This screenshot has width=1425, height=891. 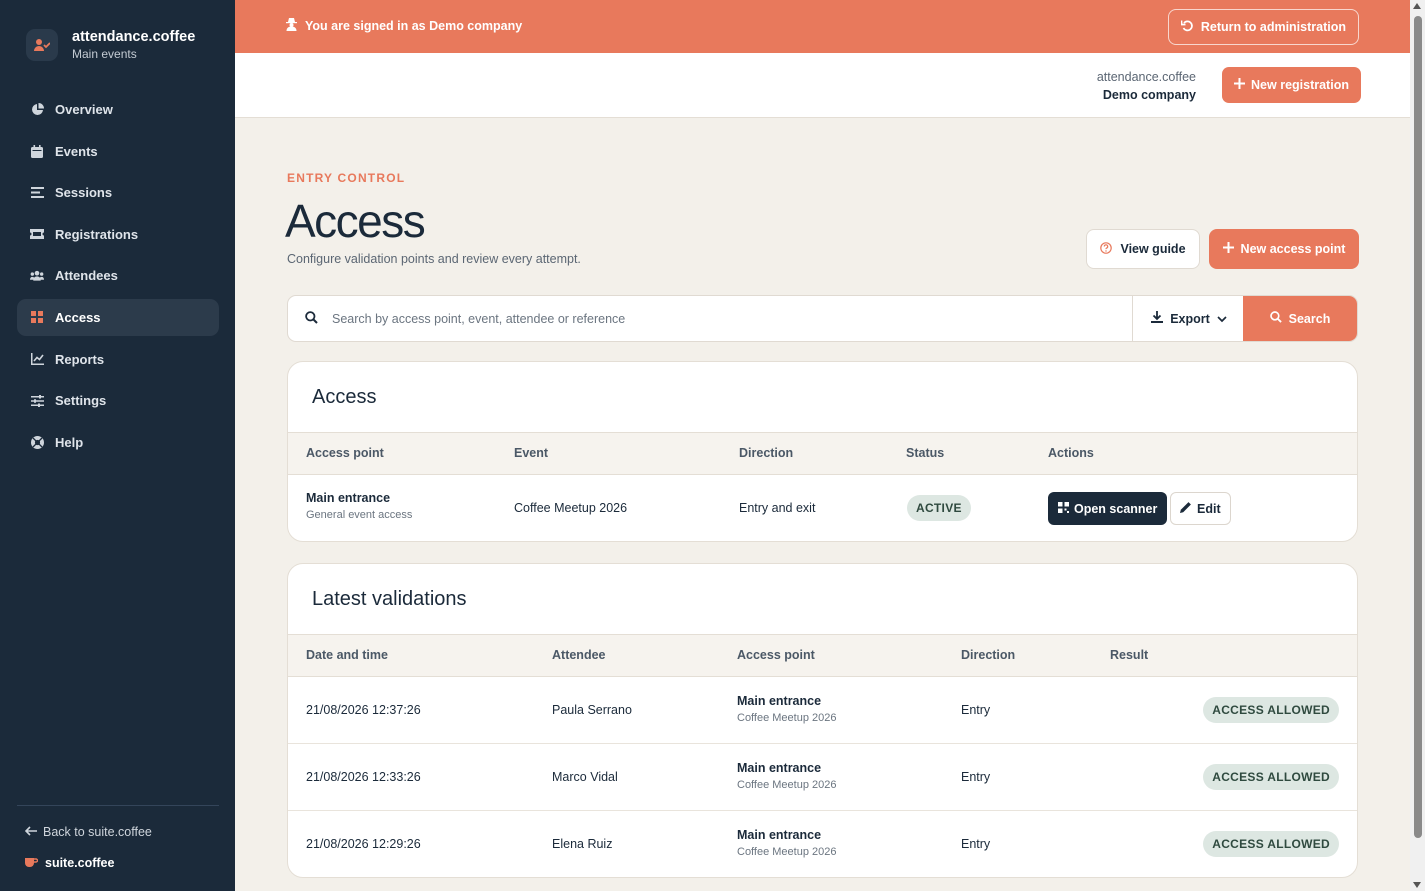 I want to click on brand-subtitle: Main events, so click(x=104, y=54).